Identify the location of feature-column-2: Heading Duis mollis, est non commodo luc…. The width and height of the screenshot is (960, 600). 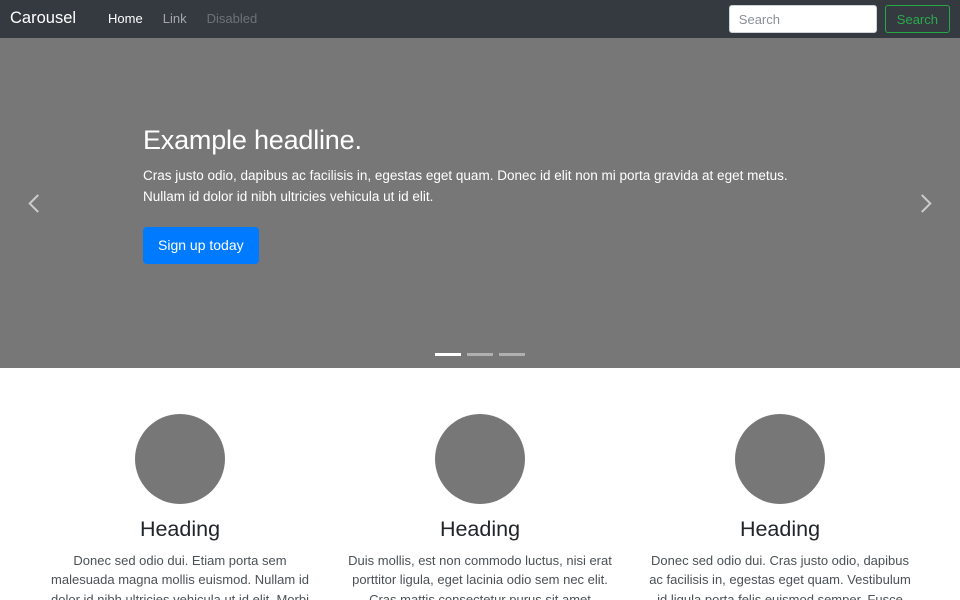
(480, 484).